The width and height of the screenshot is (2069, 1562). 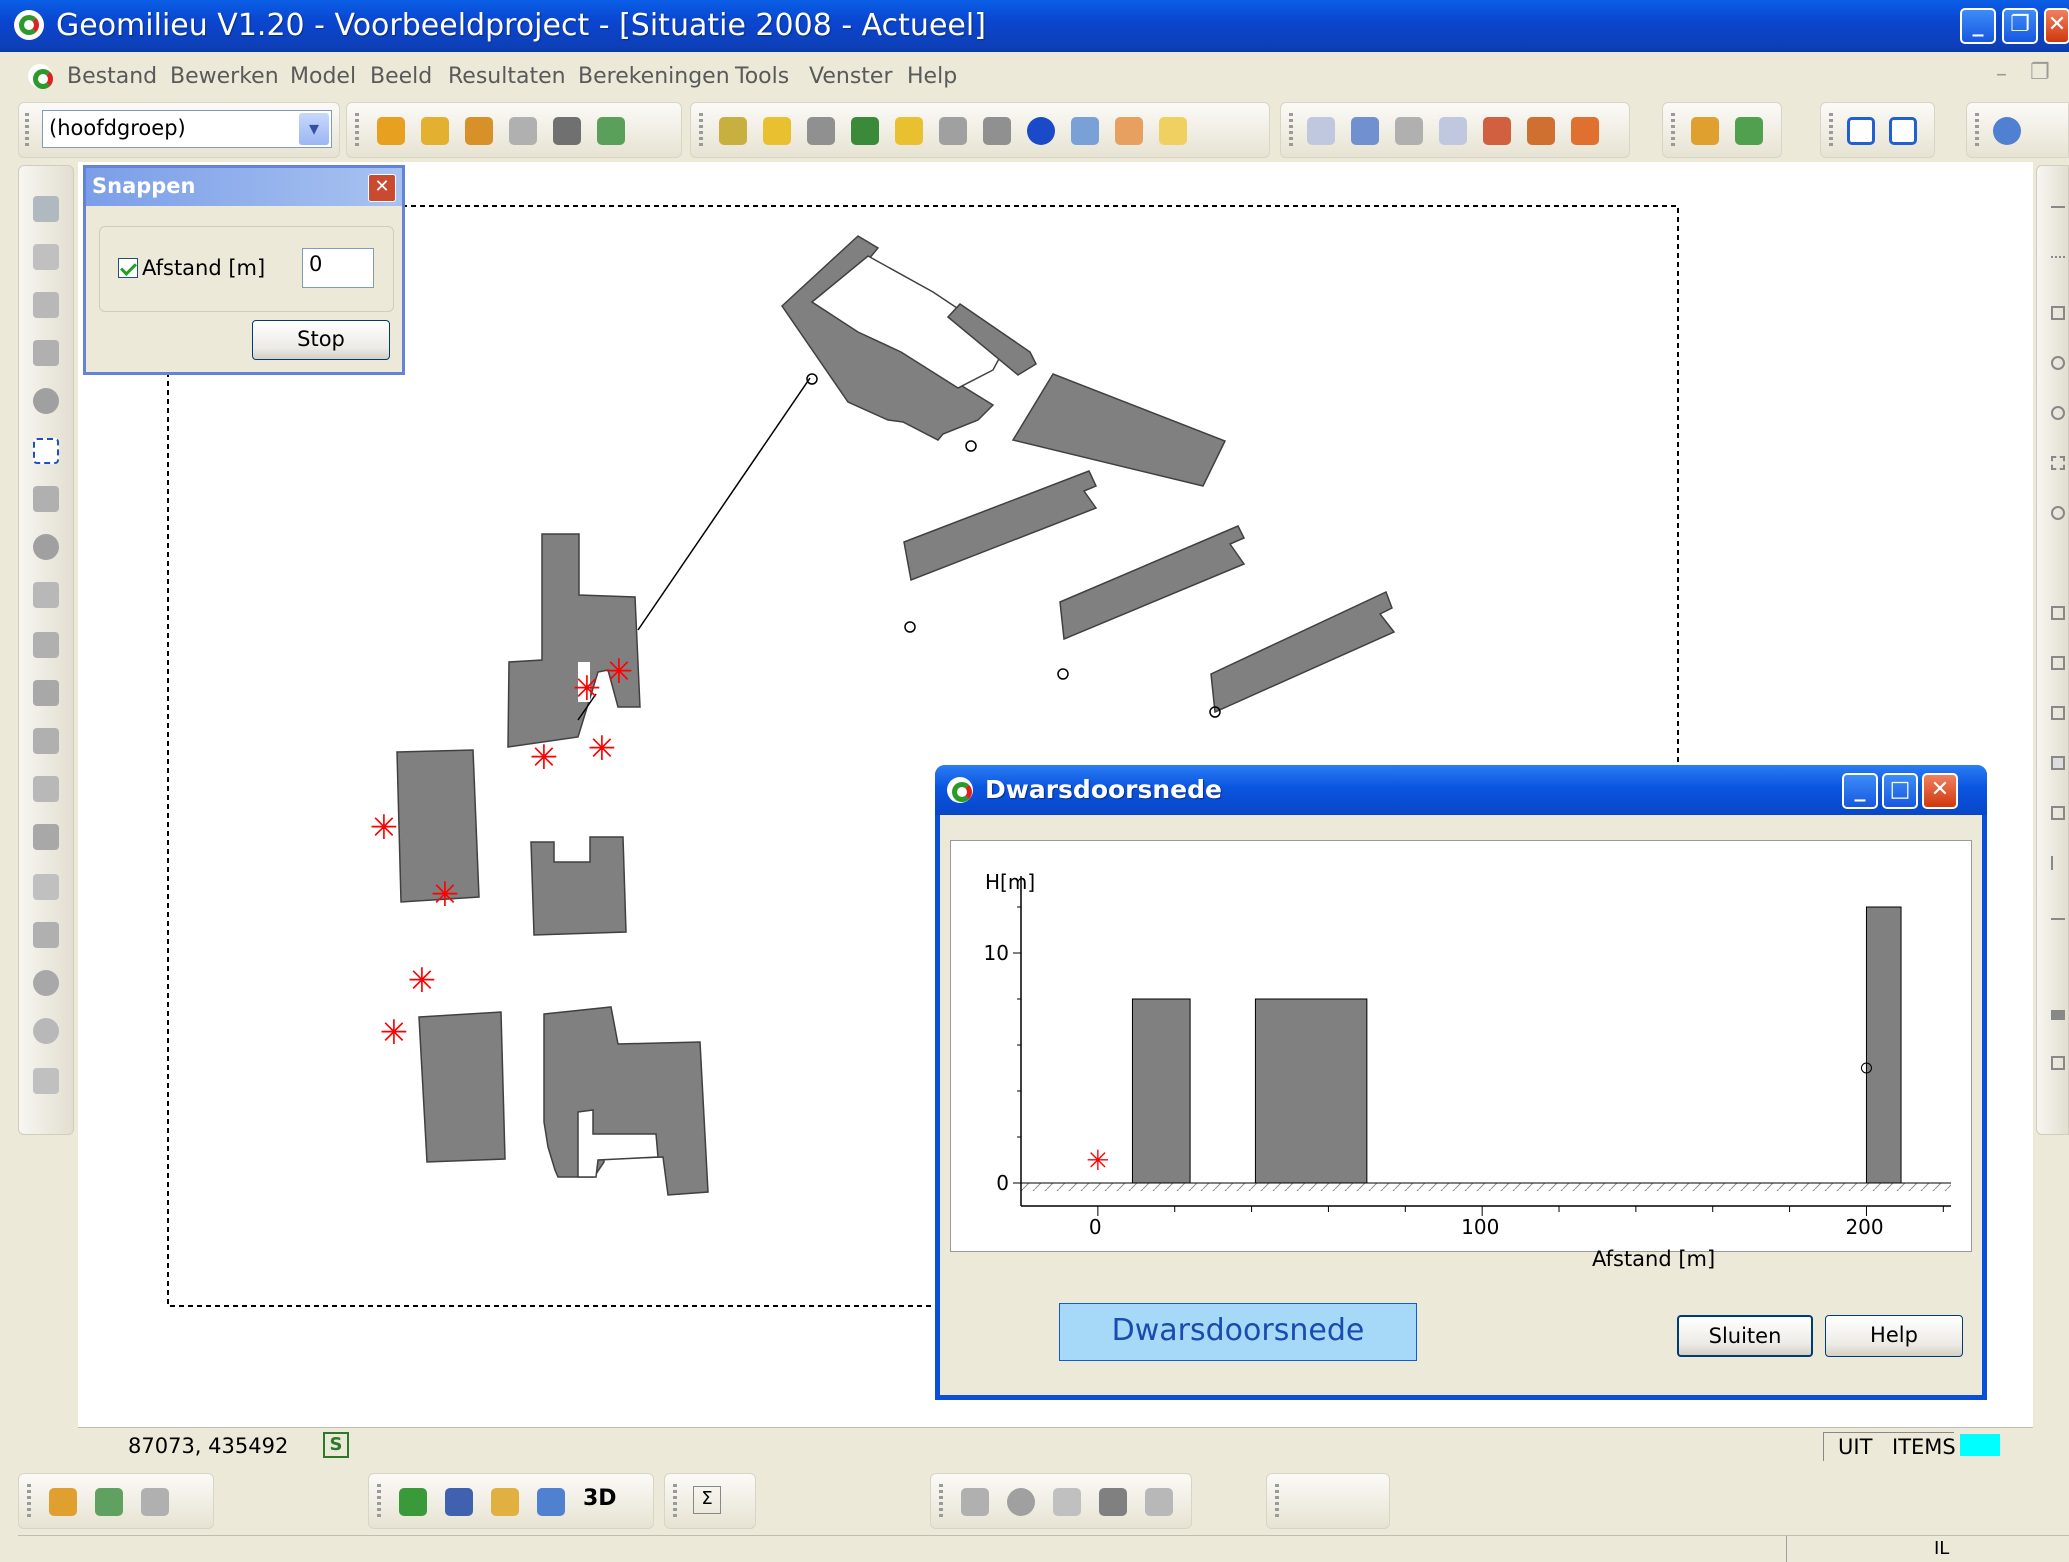 I want to click on hatch-area-4-icon, so click(x=2058, y=813).